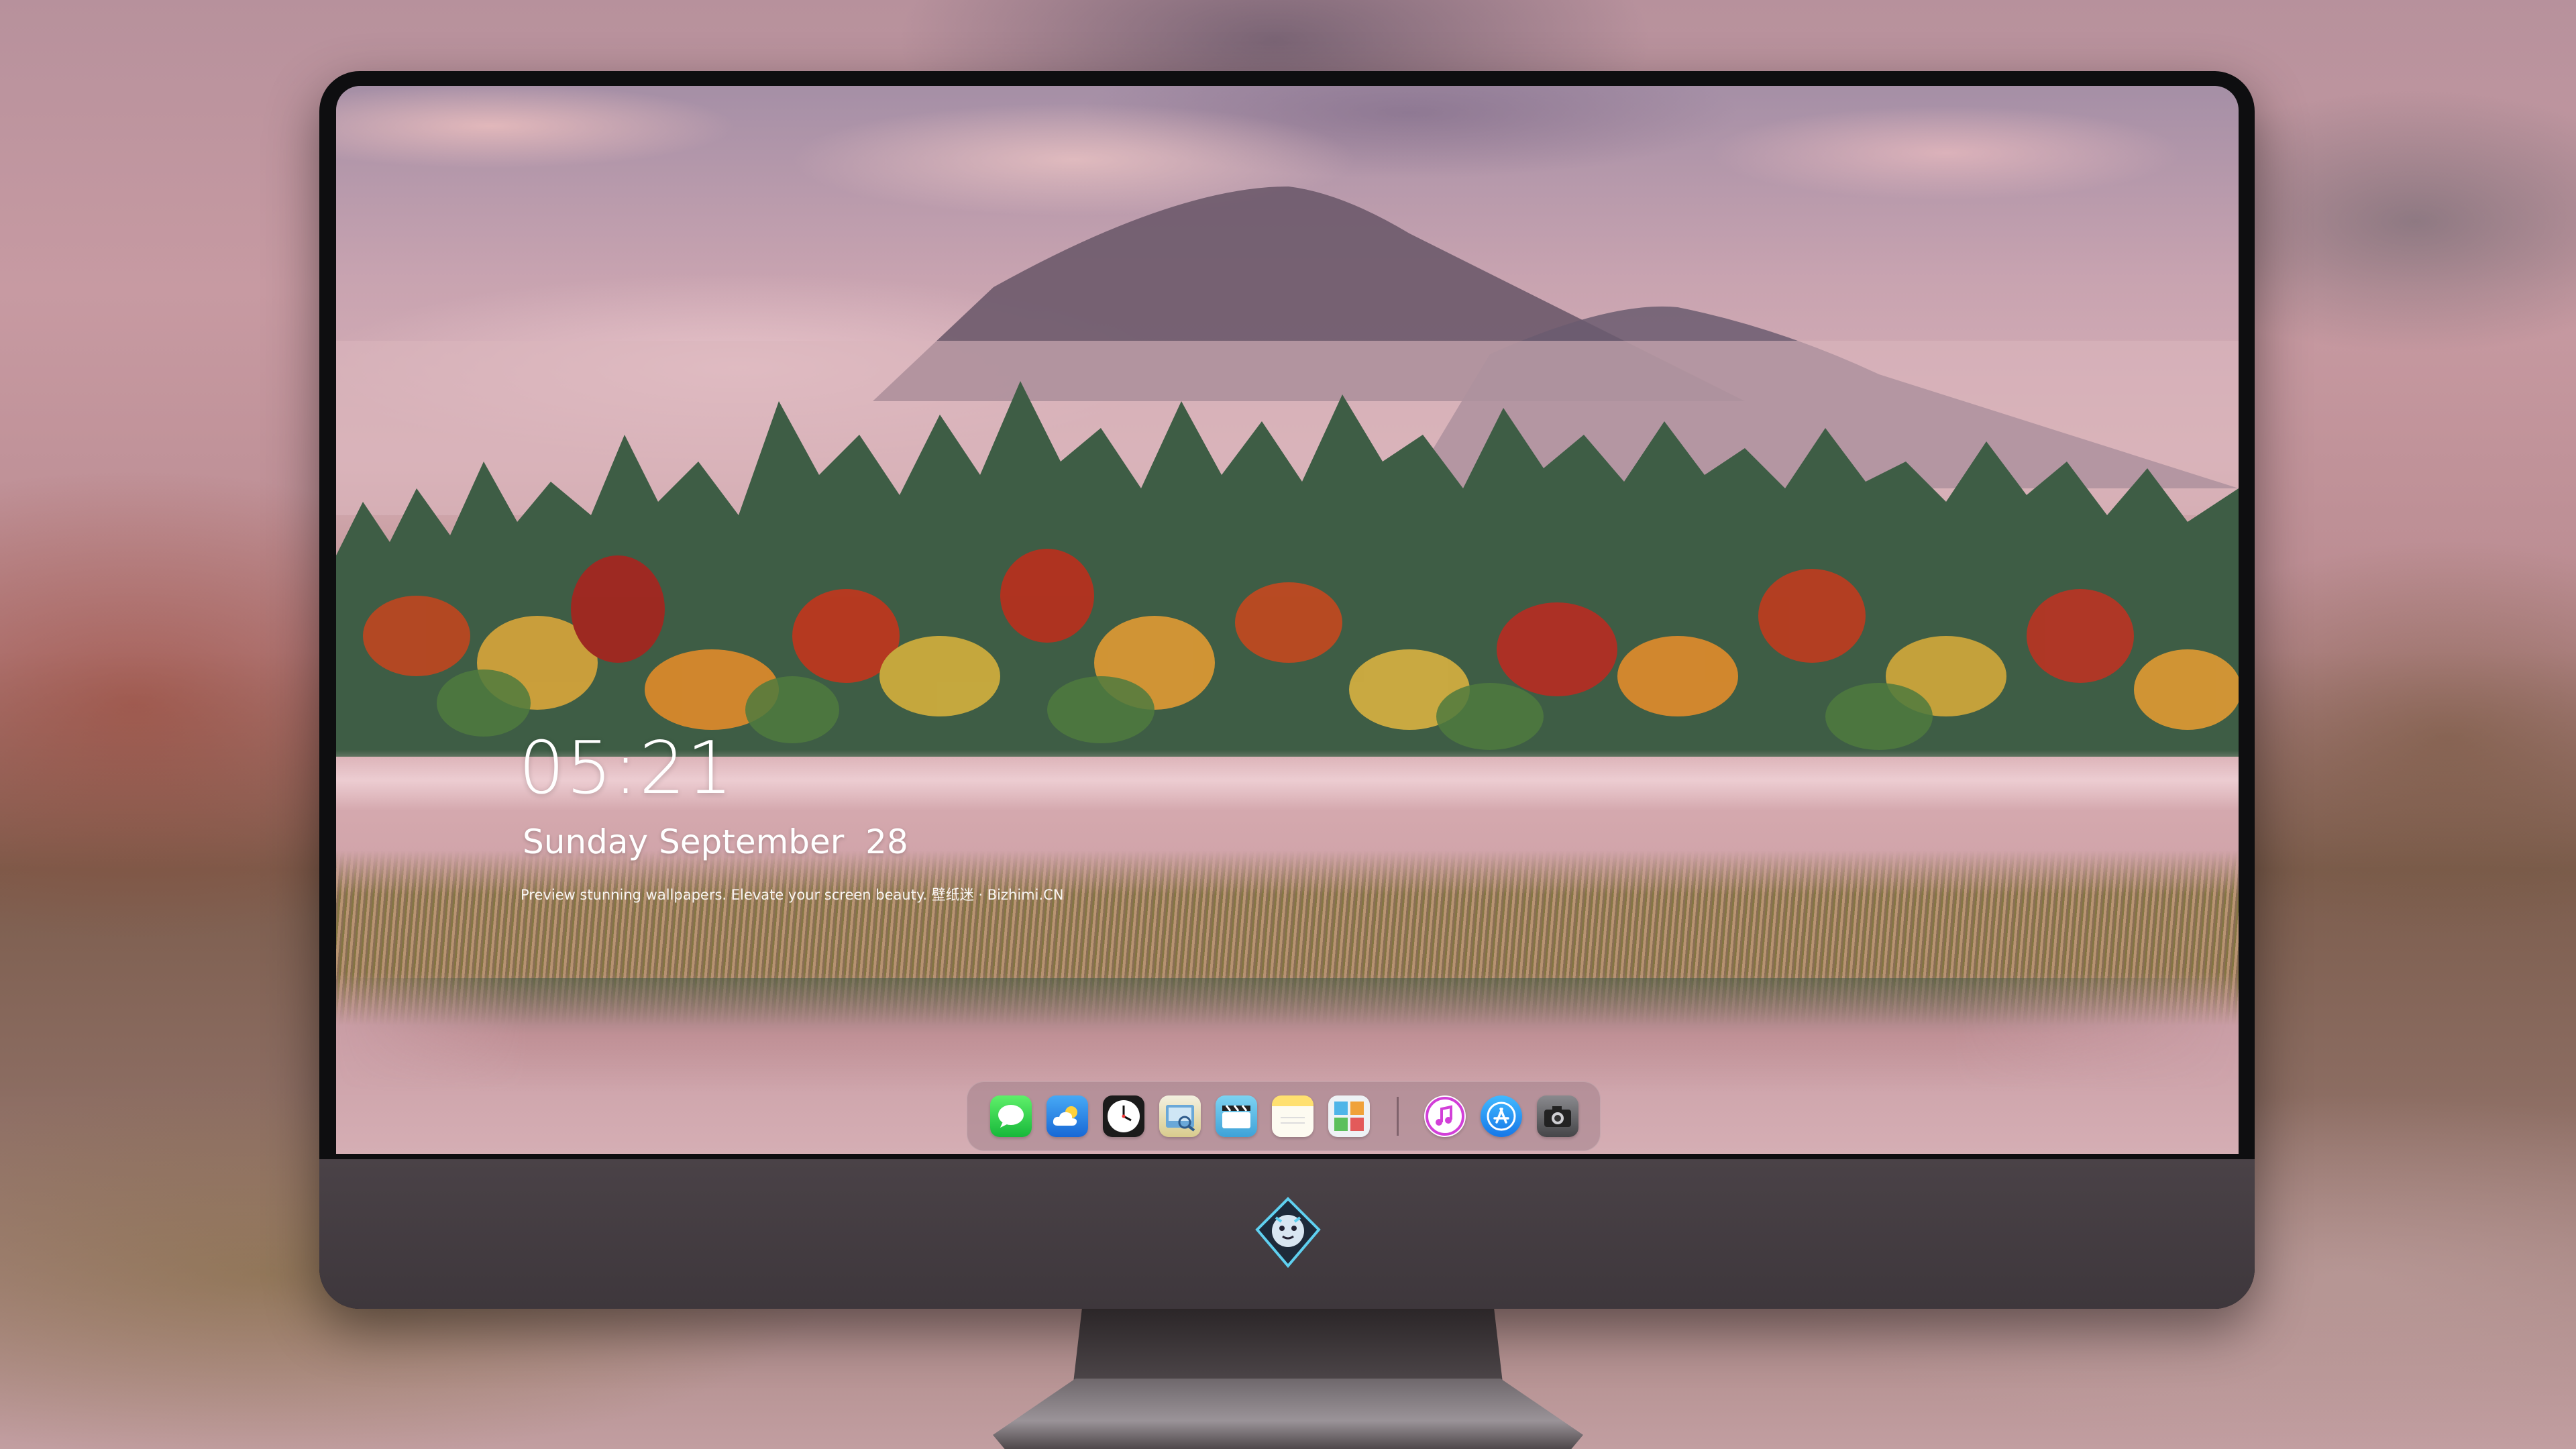 This screenshot has height=1449, width=2576. Describe the element at coordinates (1557, 1116) in the screenshot. I see `camera-icon` at that location.